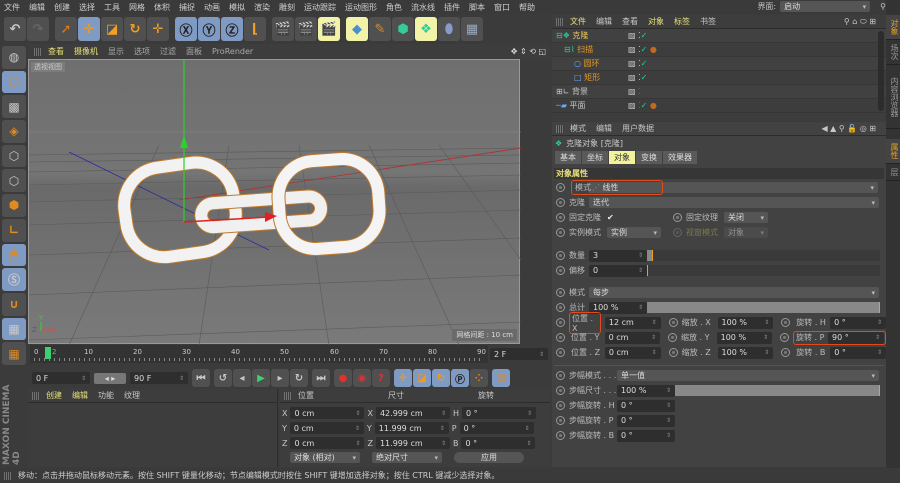 The height and width of the screenshot is (483, 900). What do you see at coordinates (14, 230) in the screenshot?
I see `axis-mode-icon: ∟` at bounding box center [14, 230].